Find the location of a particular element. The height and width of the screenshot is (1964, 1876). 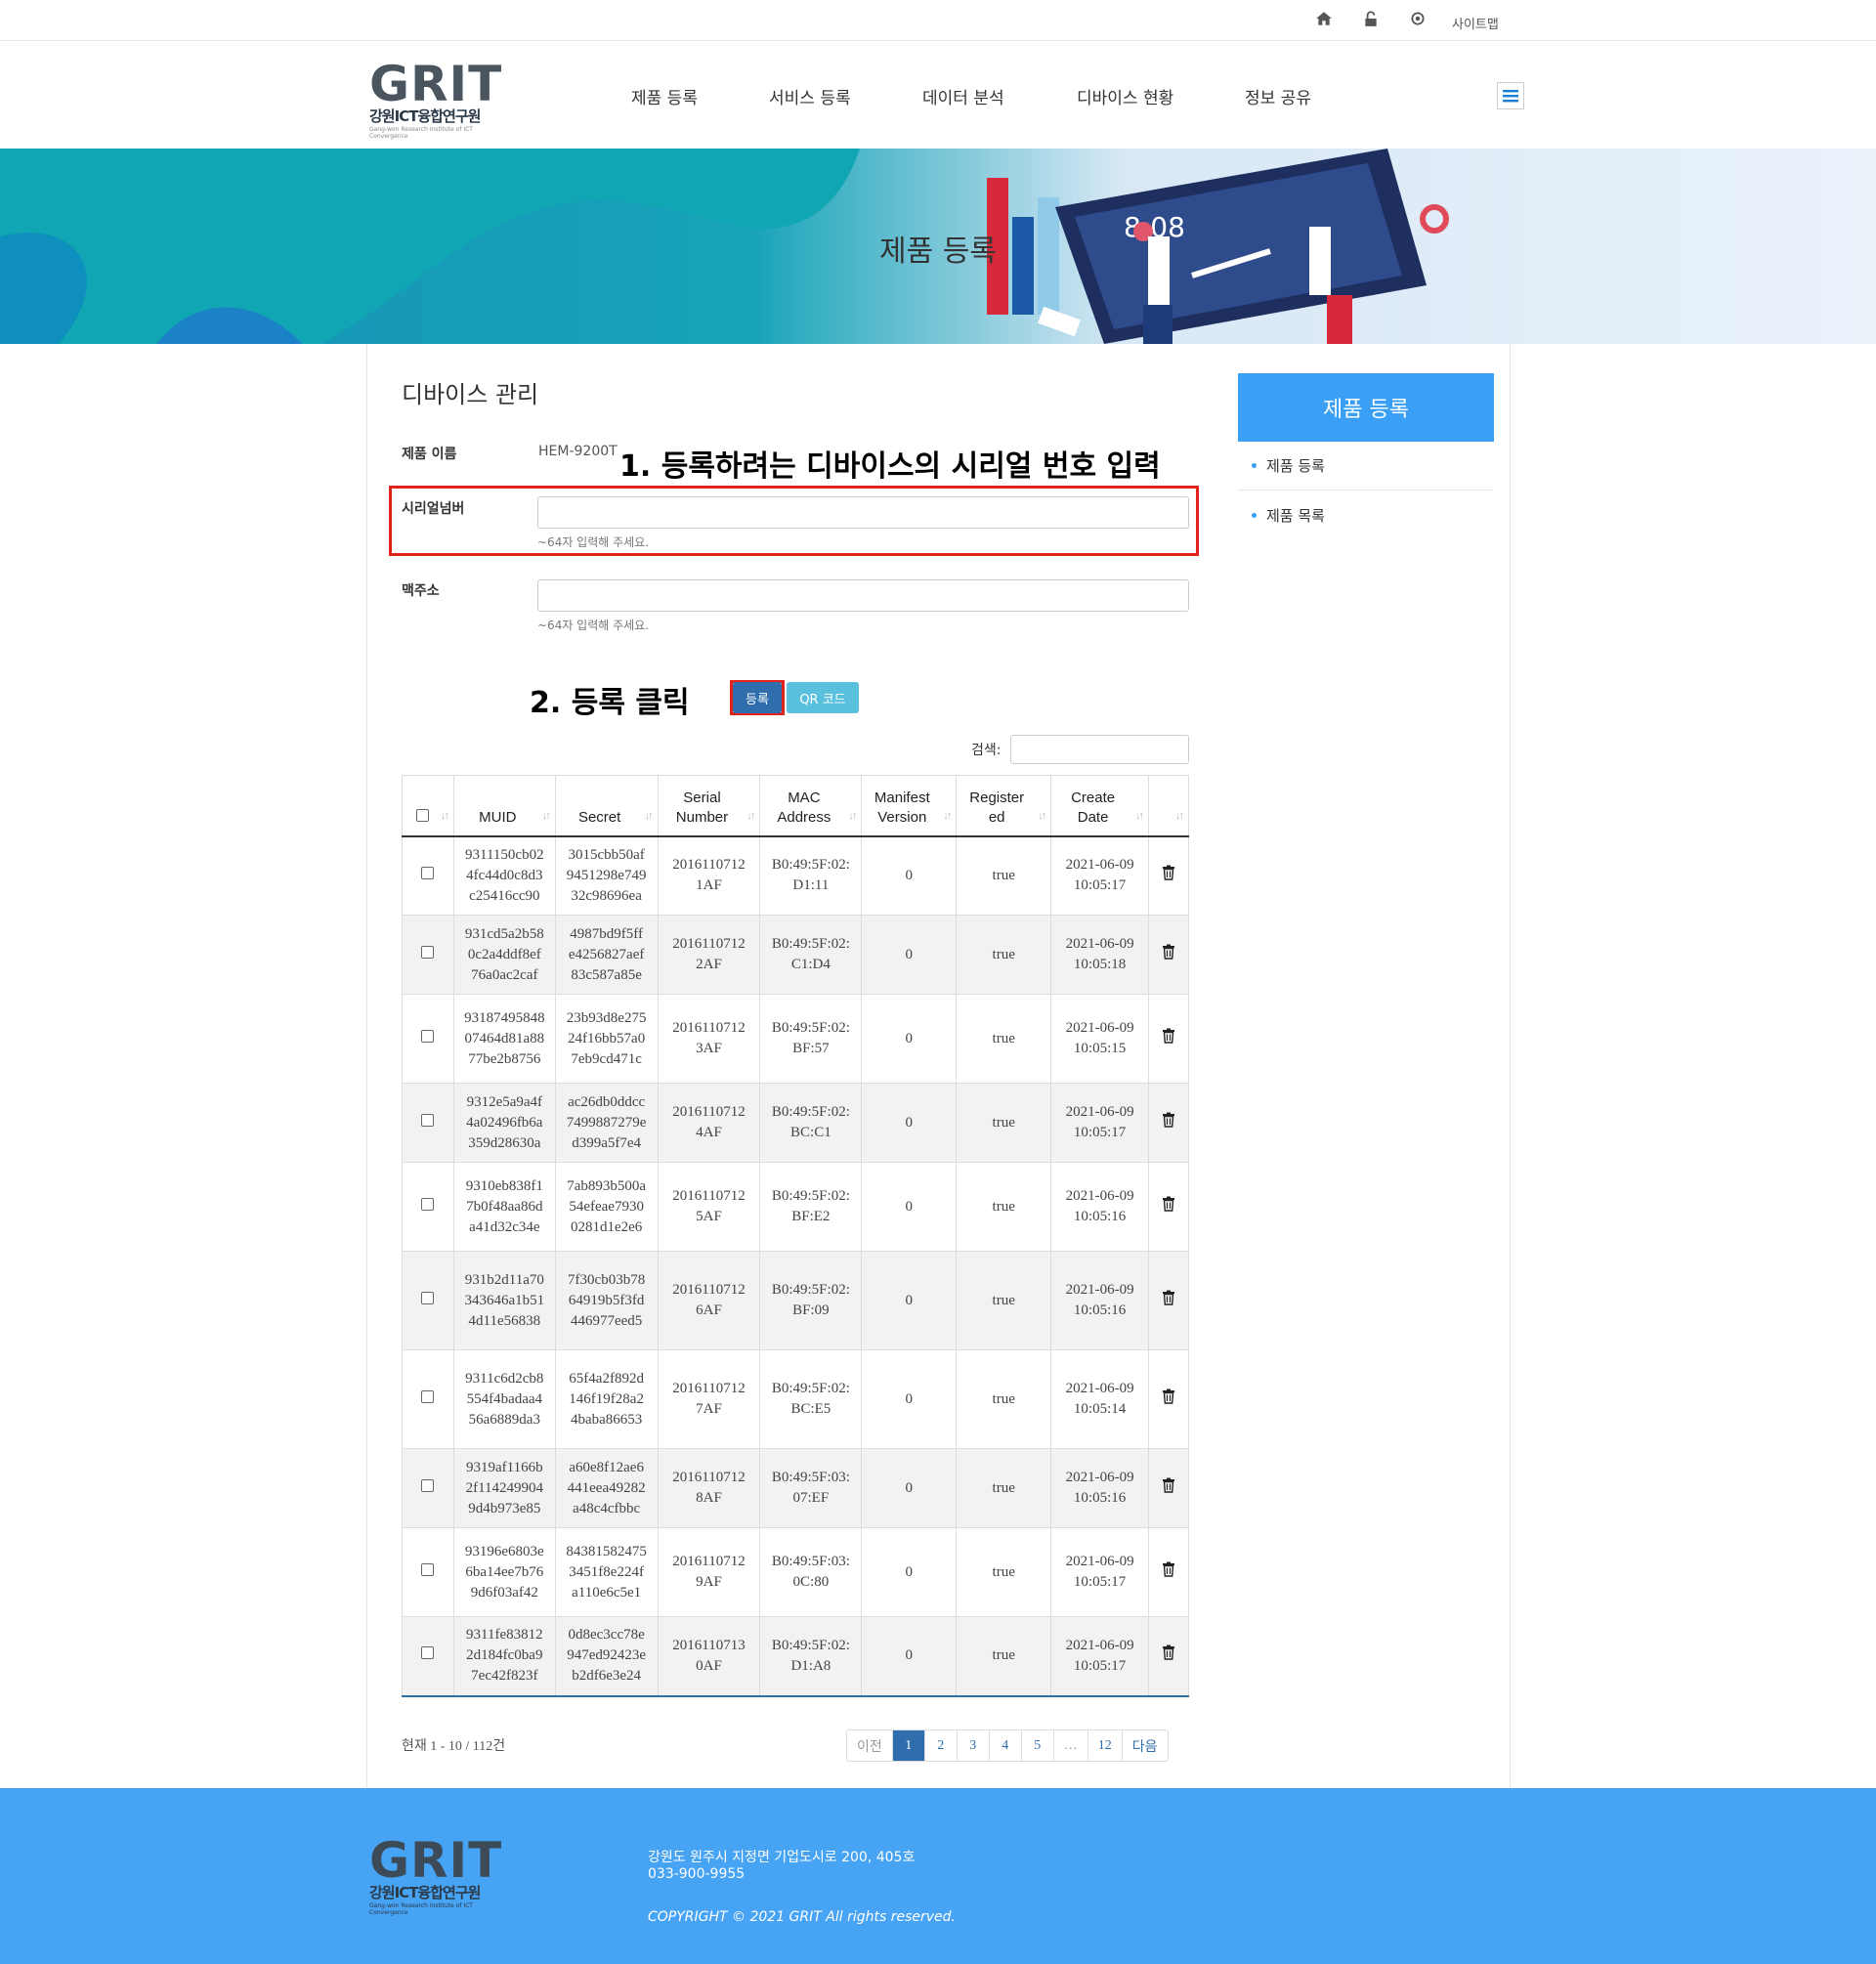

registered-cell: true is located at coordinates (1004, 1123).